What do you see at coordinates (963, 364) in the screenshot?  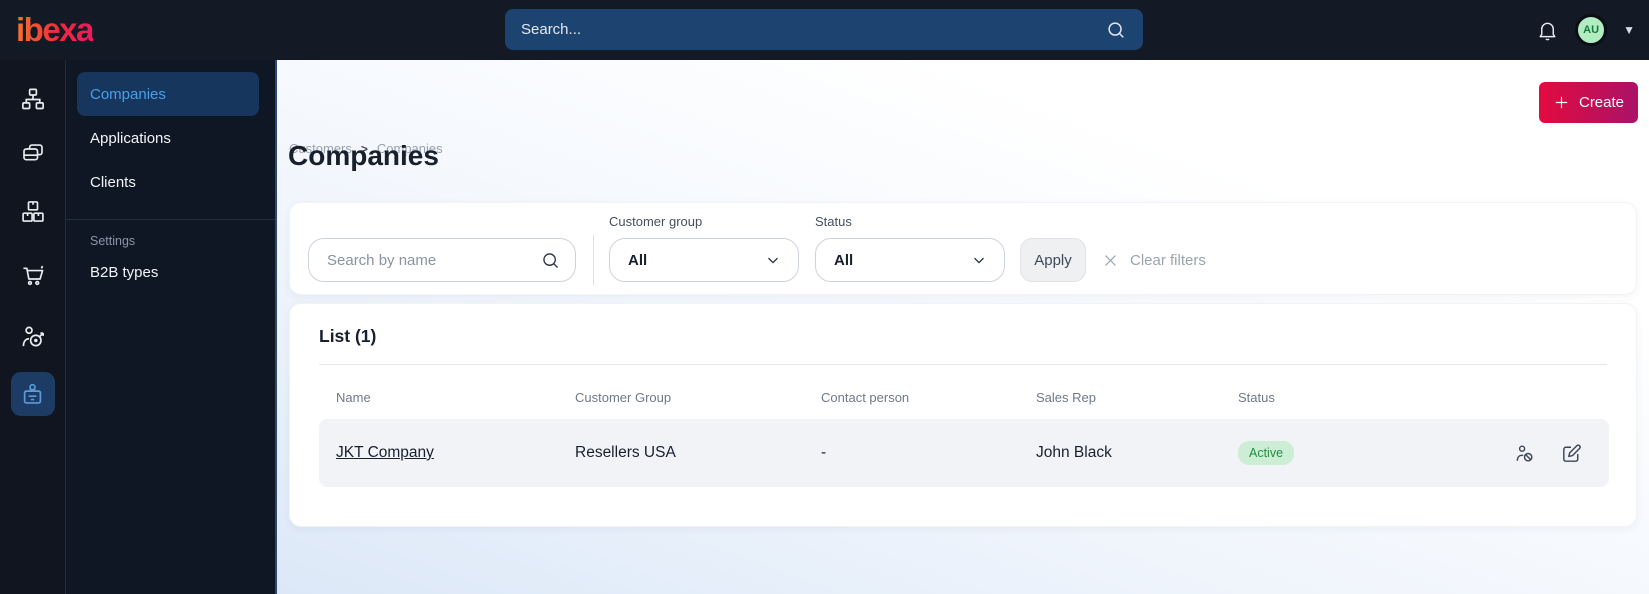 I see `divider` at bounding box center [963, 364].